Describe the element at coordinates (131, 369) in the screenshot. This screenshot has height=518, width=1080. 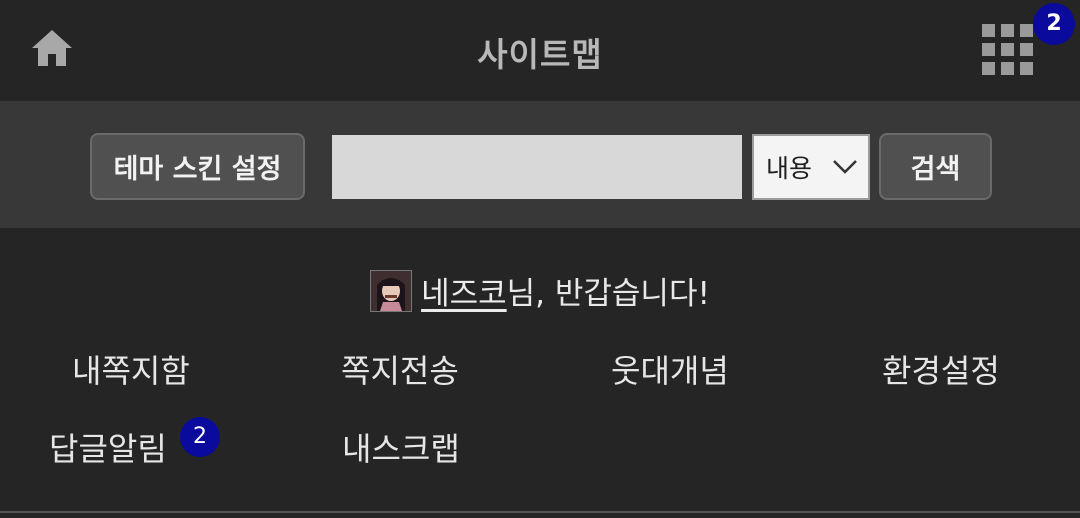
I see `menu-item-inbox: 내쪽지함` at that location.